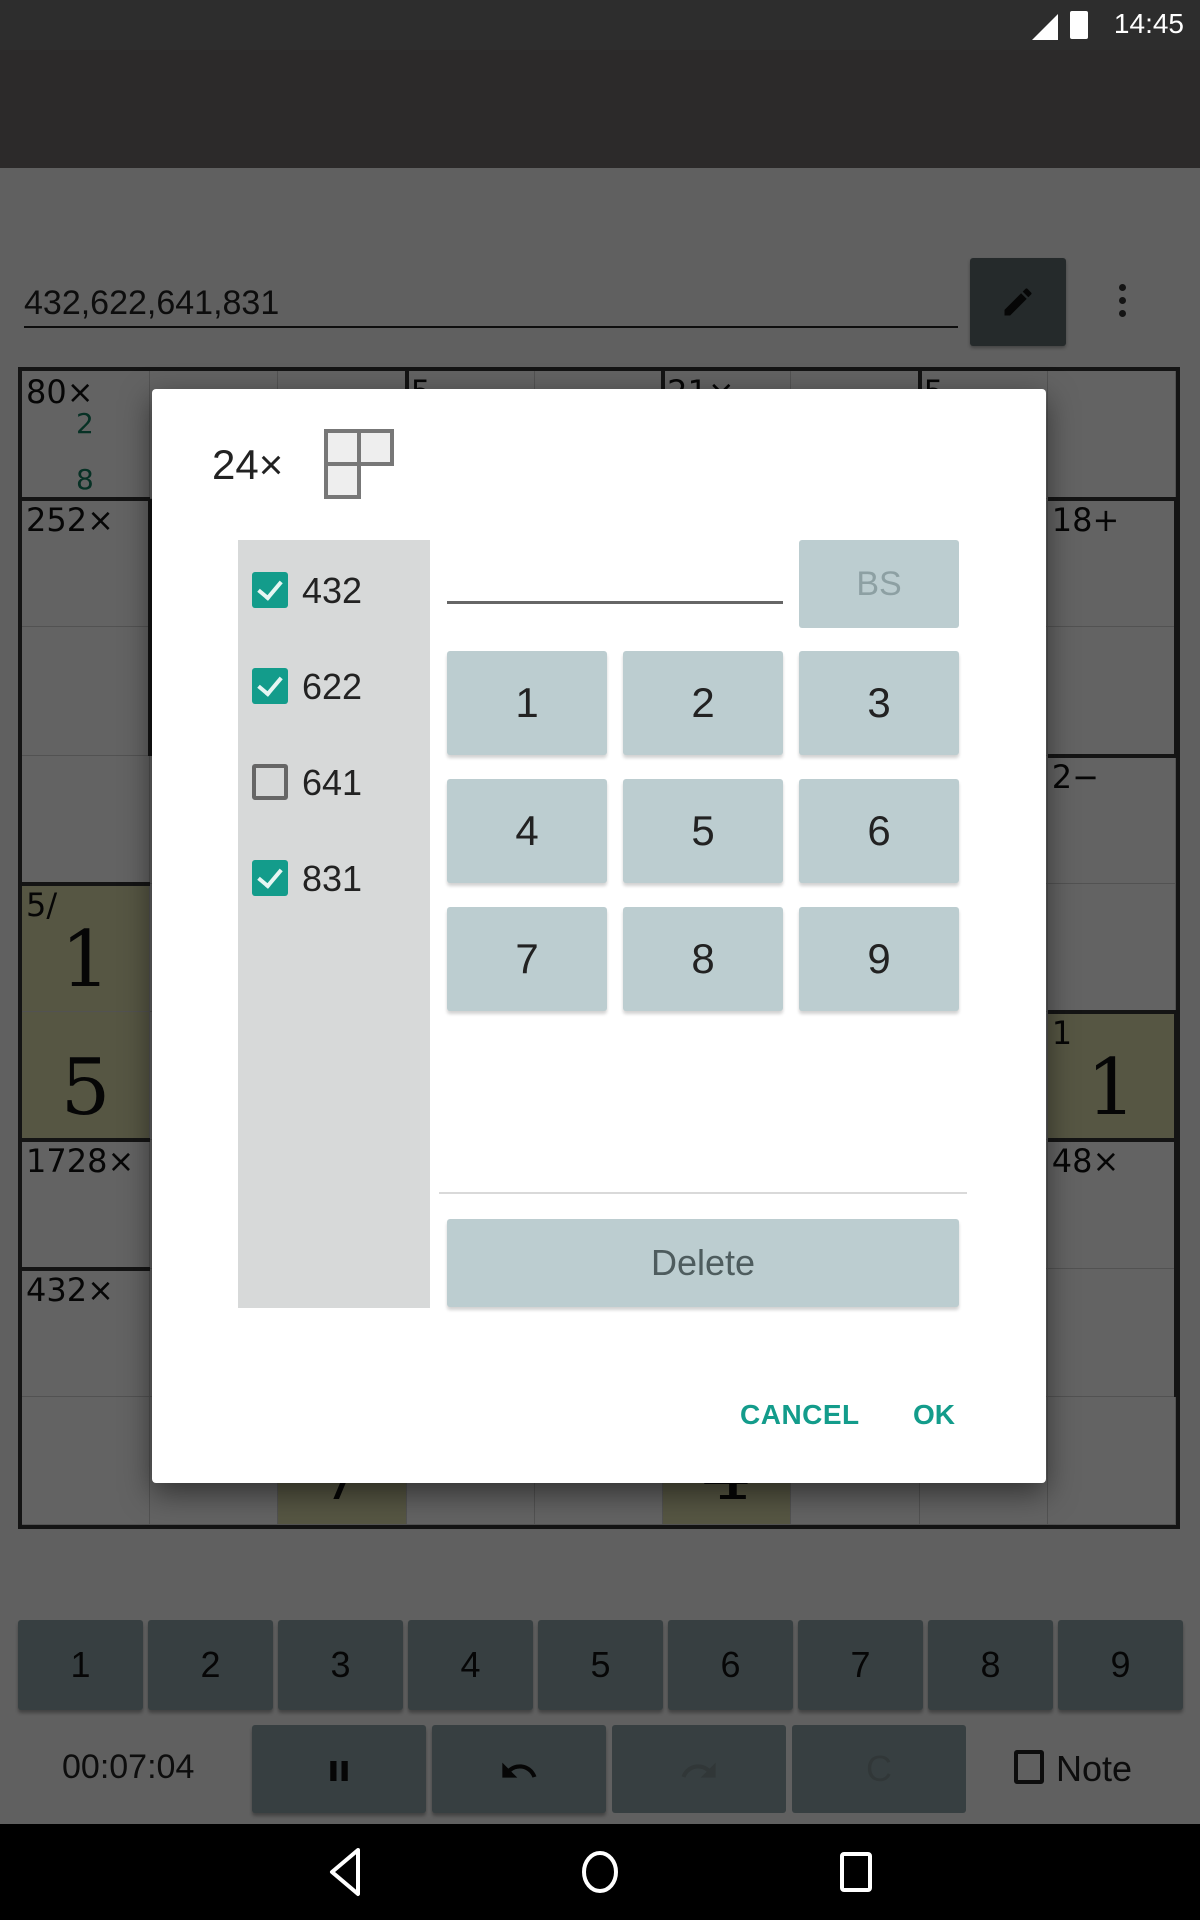 This screenshot has height=1920, width=1200. What do you see at coordinates (600, 25) in the screenshot?
I see `status-bar-overlay: 14:45` at bounding box center [600, 25].